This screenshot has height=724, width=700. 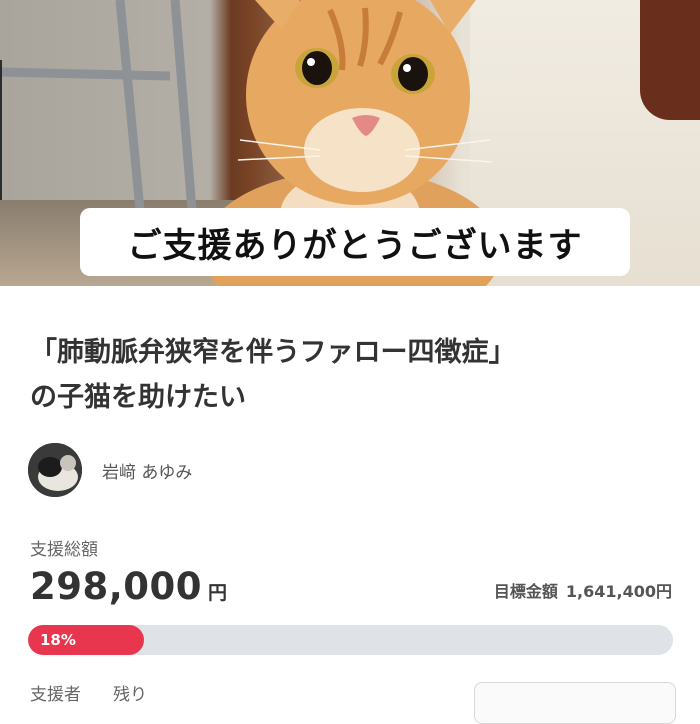 I want to click on supporters-label: 支援者, so click(x=55, y=695).